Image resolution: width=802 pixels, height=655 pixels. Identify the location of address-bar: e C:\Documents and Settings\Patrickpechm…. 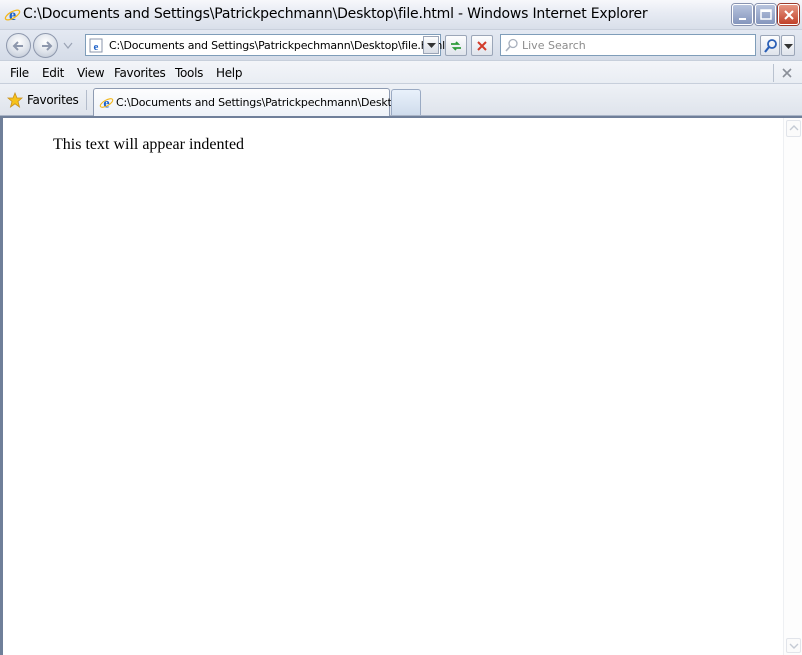
(265, 45).